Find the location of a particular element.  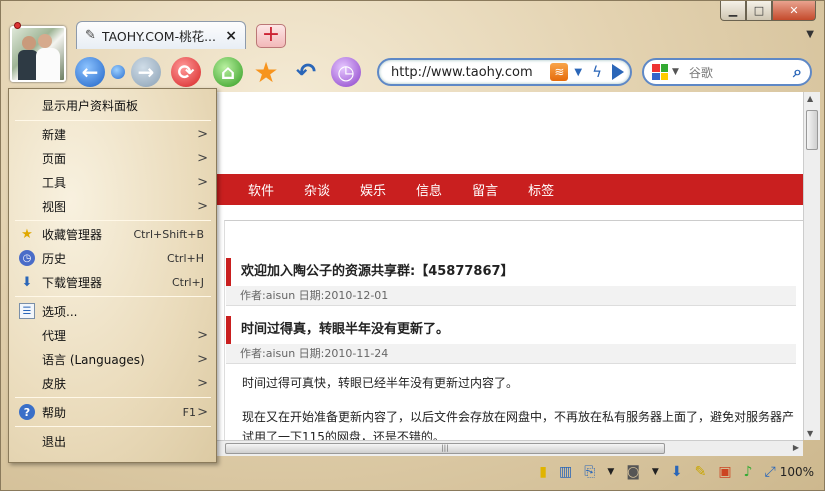

search-icon: ⌕ is located at coordinates (797, 72).